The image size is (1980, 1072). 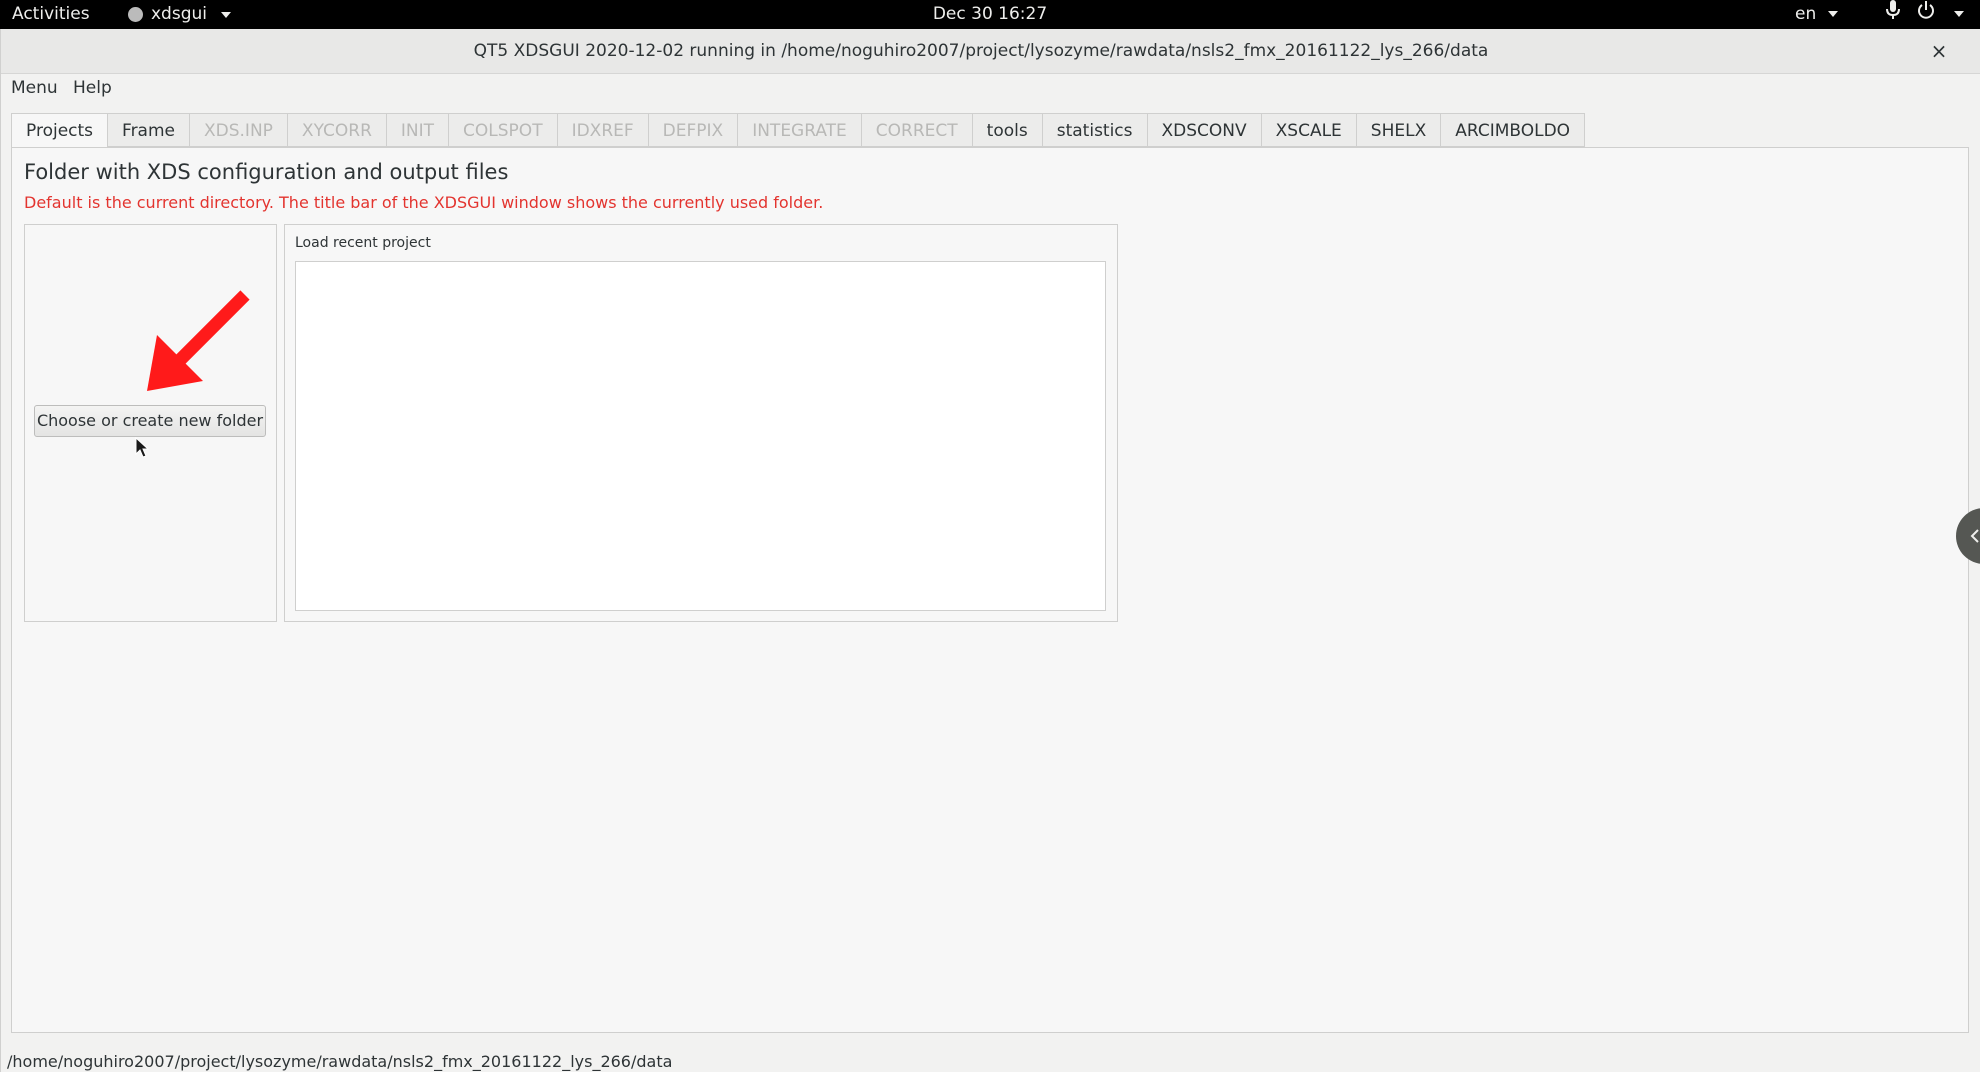 I want to click on clock: Dec 30 16:27, so click(x=990, y=14).